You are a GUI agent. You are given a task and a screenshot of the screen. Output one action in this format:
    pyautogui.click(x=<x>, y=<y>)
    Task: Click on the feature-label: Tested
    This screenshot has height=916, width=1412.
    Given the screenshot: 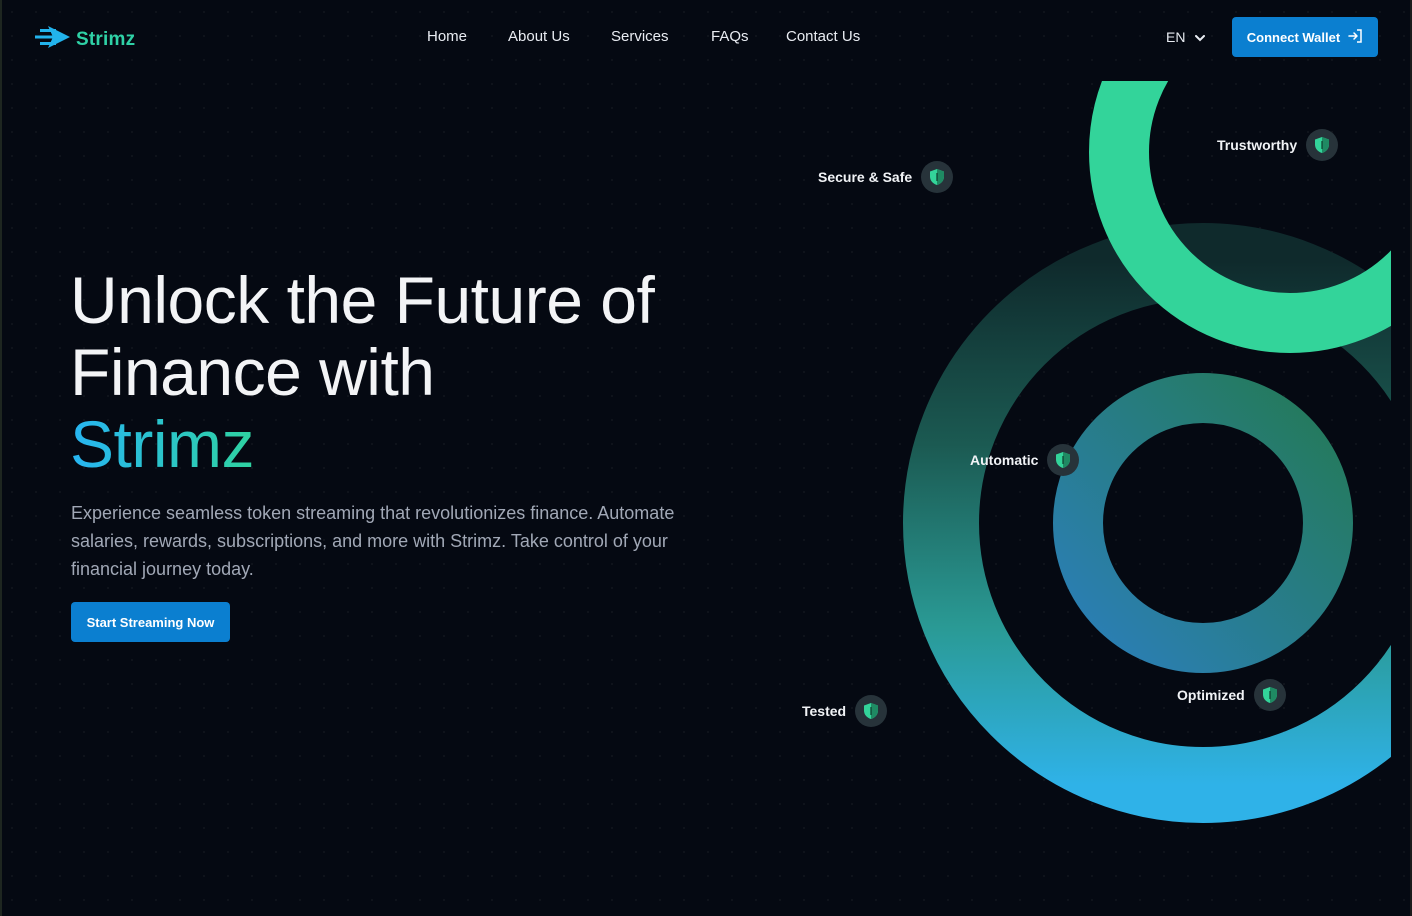 What is the action you would take?
    pyautogui.click(x=824, y=711)
    